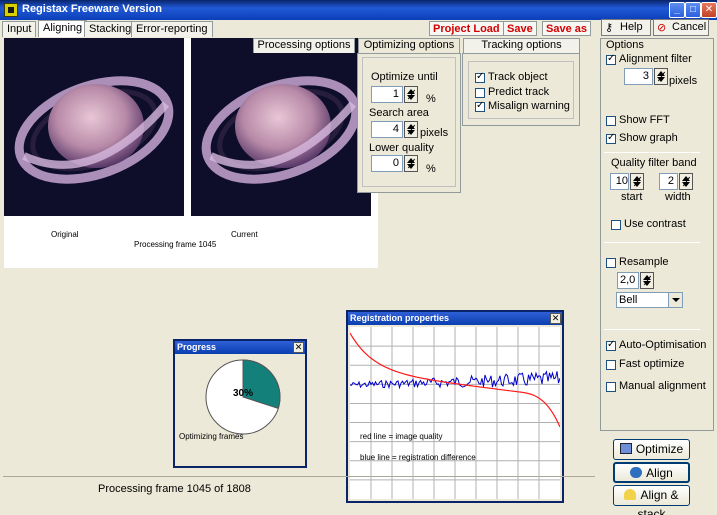  What do you see at coordinates (662, 28) in the screenshot?
I see `cancel-icon: ⊘` at bounding box center [662, 28].